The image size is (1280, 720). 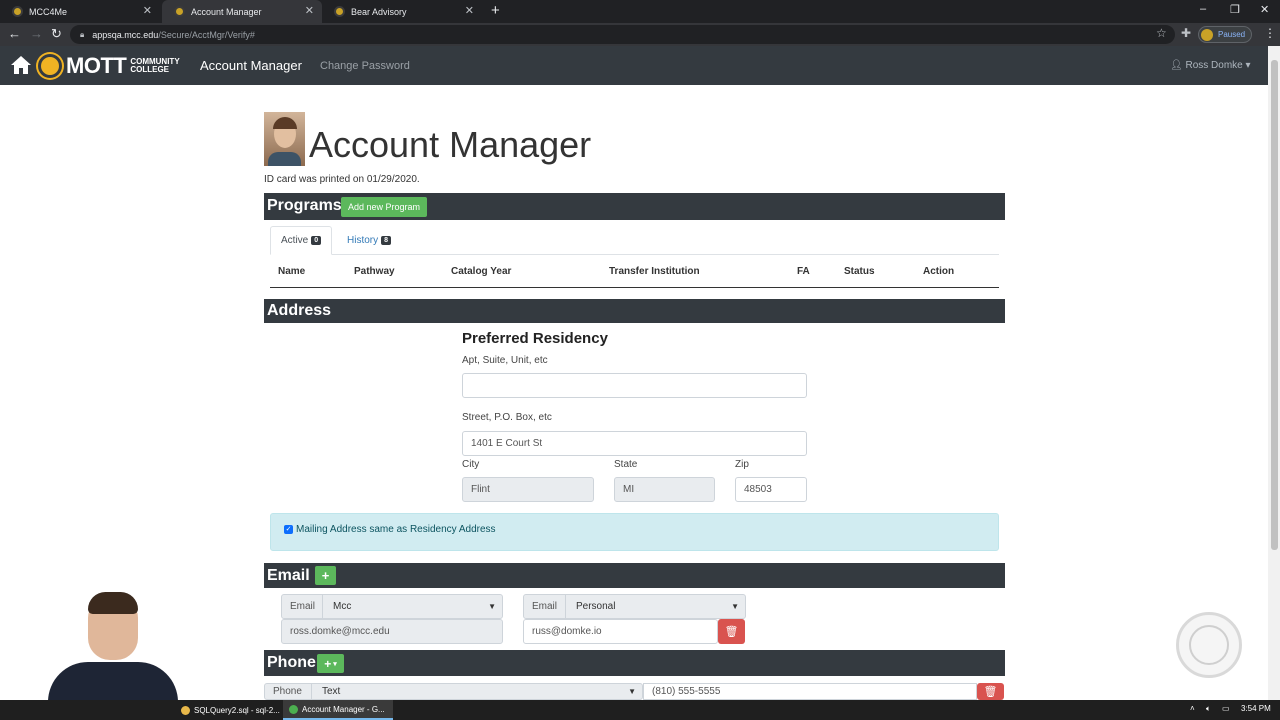 I want to click on bookmark-star-icon: ☆, so click(x=1161, y=33).